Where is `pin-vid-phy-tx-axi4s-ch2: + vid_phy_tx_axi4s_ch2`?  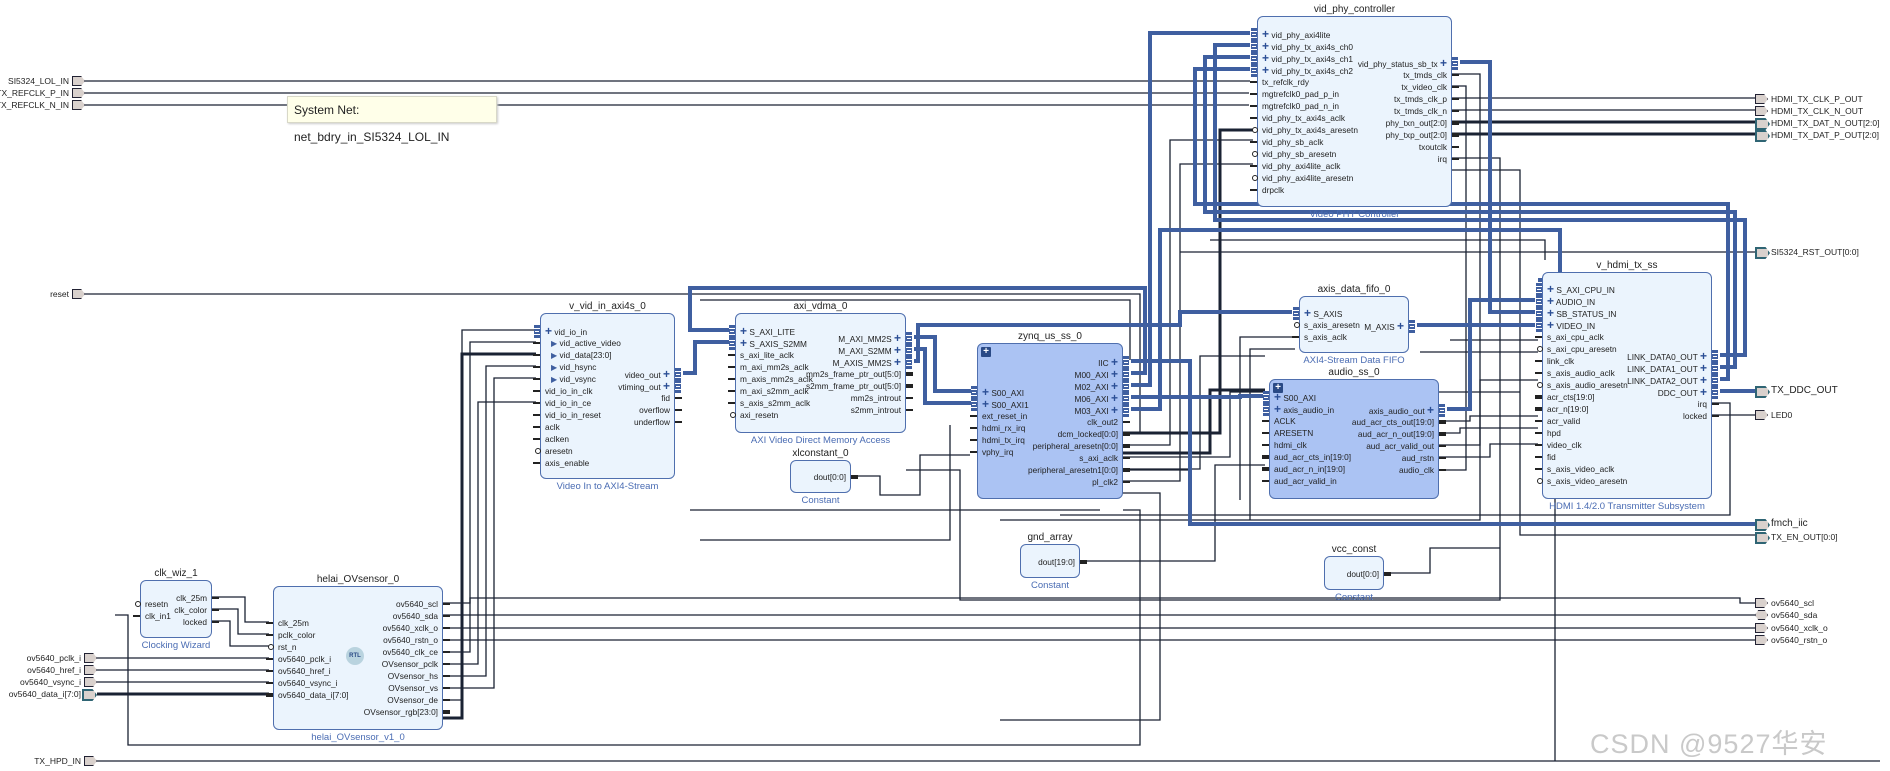 pin-vid-phy-tx-axi4s-ch2: + vid_phy_tx_axi4s_ch2 is located at coordinates (1302, 70).